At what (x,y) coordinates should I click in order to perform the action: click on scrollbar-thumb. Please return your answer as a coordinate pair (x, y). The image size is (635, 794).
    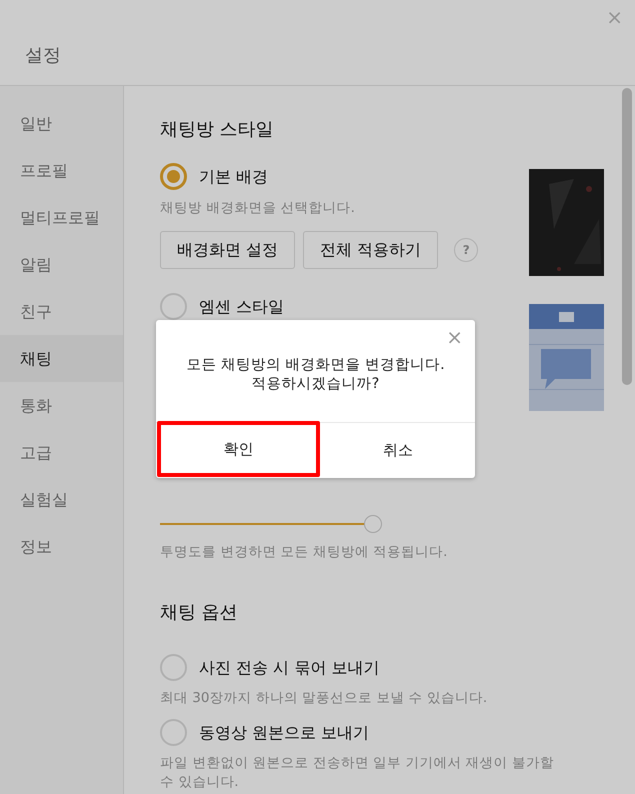
    Looking at the image, I should click on (627, 236).